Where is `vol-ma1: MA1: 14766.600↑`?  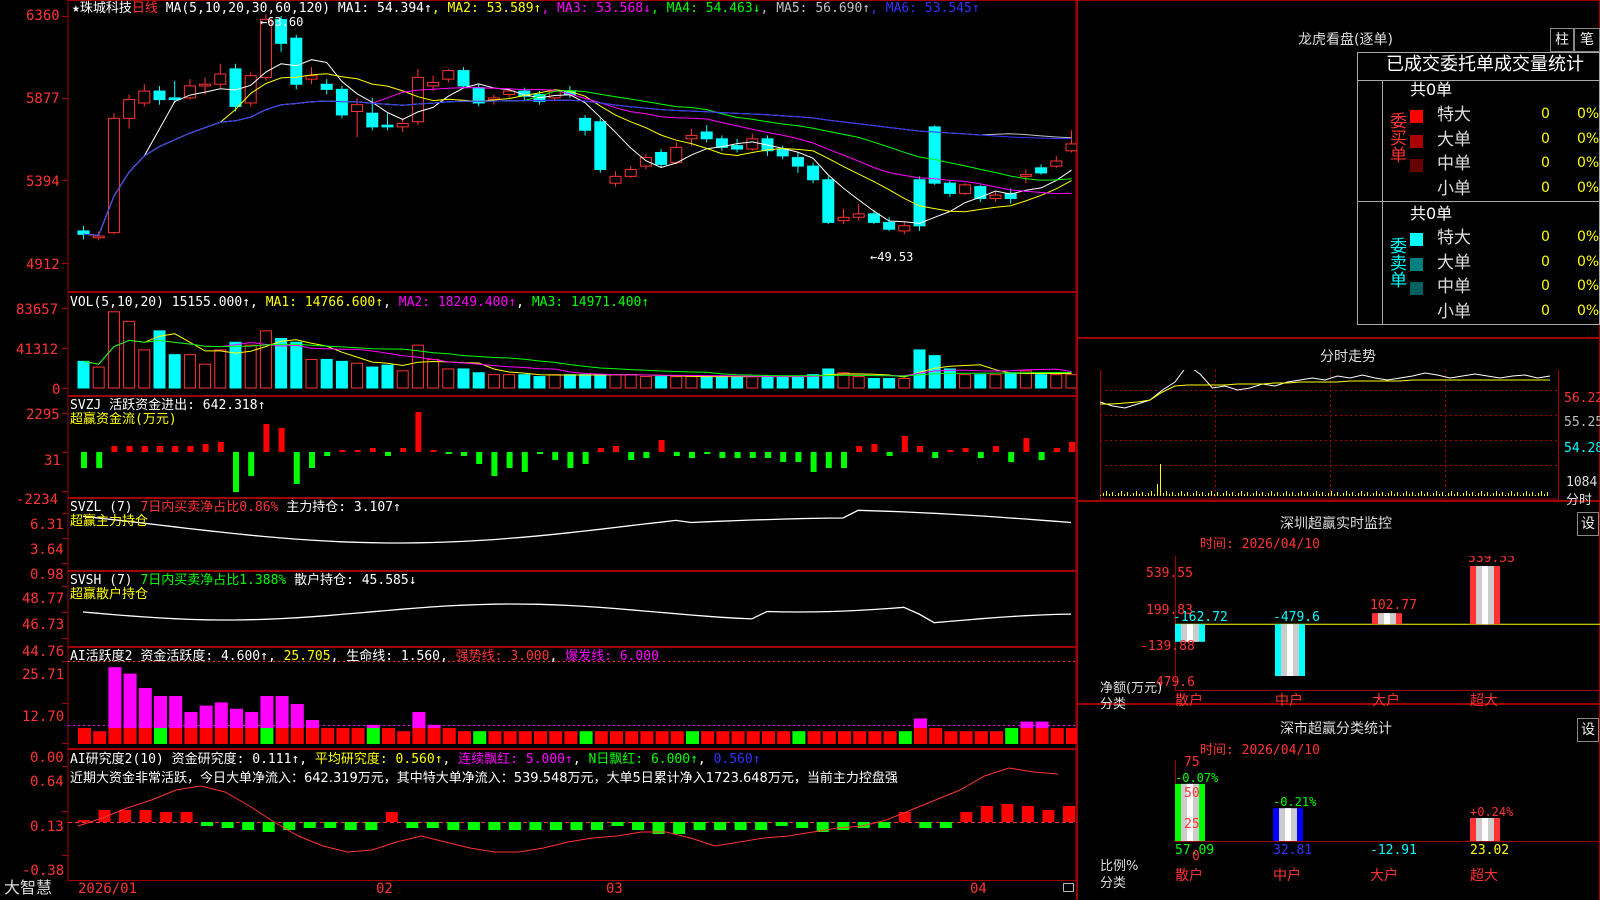
vol-ma1: MA1: 14766.600↑ is located at coordinates (324, 302).